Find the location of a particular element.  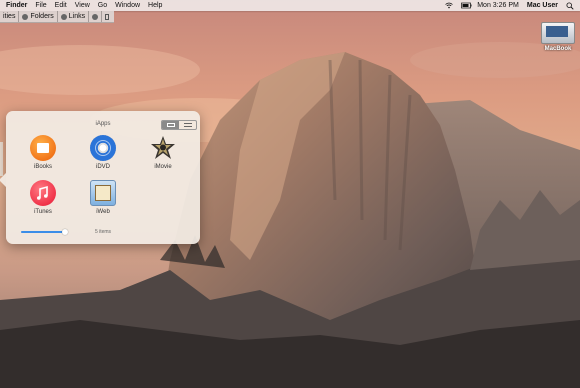

list-view-button is located at coordinates (187, 125).